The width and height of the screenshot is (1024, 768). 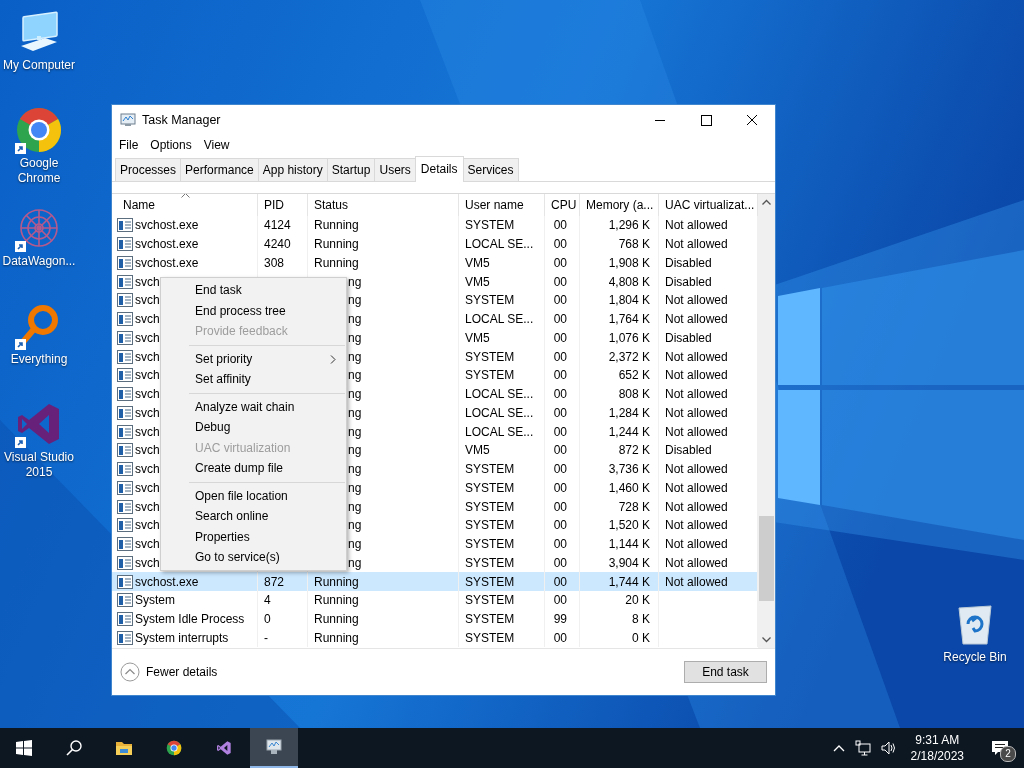 What do you see at coordinates (477, 262) in the screenshot?
I see `table-cell: VM5` at bounding box center [477, 262].